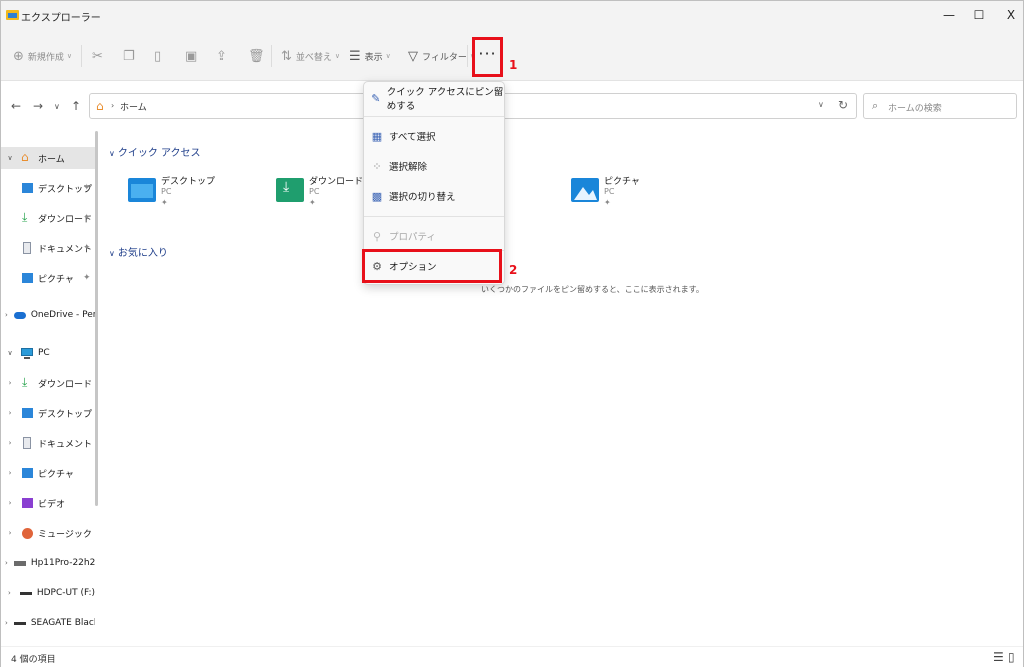  I want to click on quick-access-label: クイック アクセス, so click(159, 153).